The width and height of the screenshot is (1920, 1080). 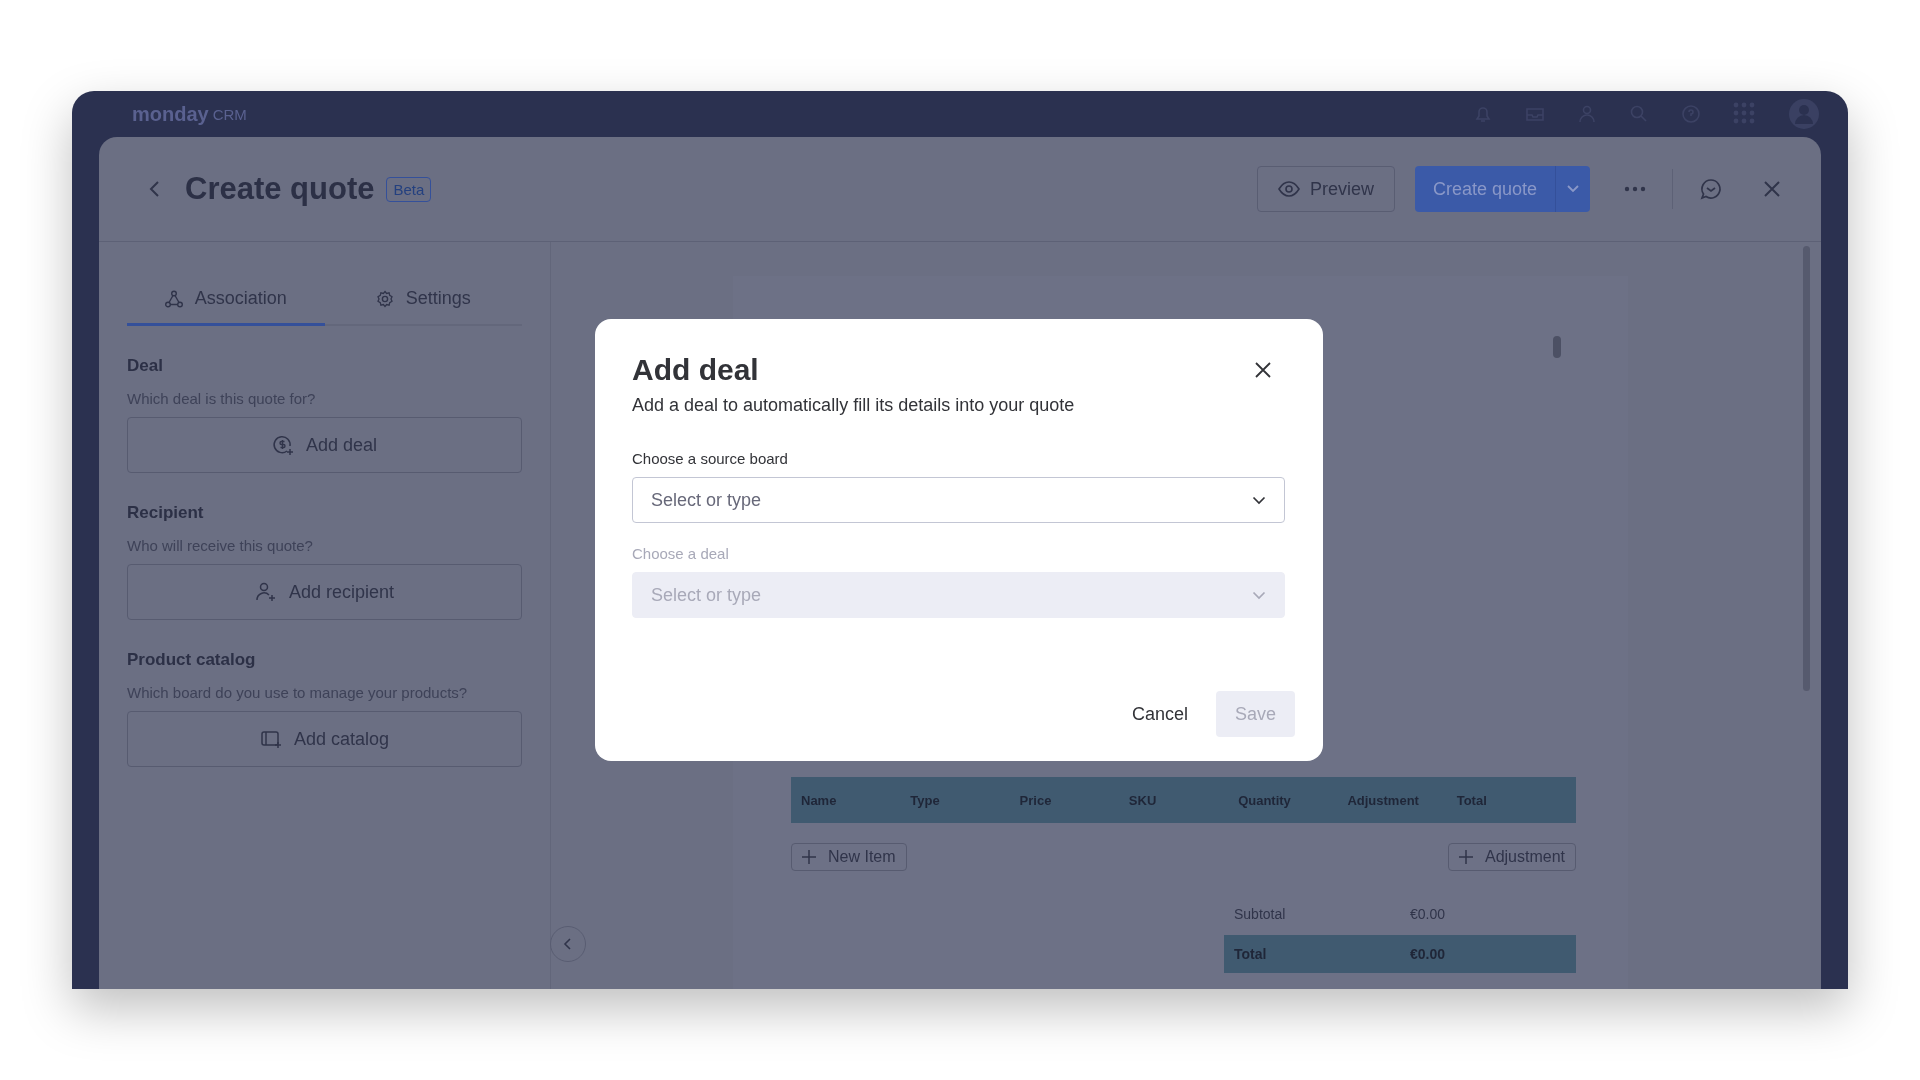 I want to click on total-value: €0.00, so click(x=1428, y=954).